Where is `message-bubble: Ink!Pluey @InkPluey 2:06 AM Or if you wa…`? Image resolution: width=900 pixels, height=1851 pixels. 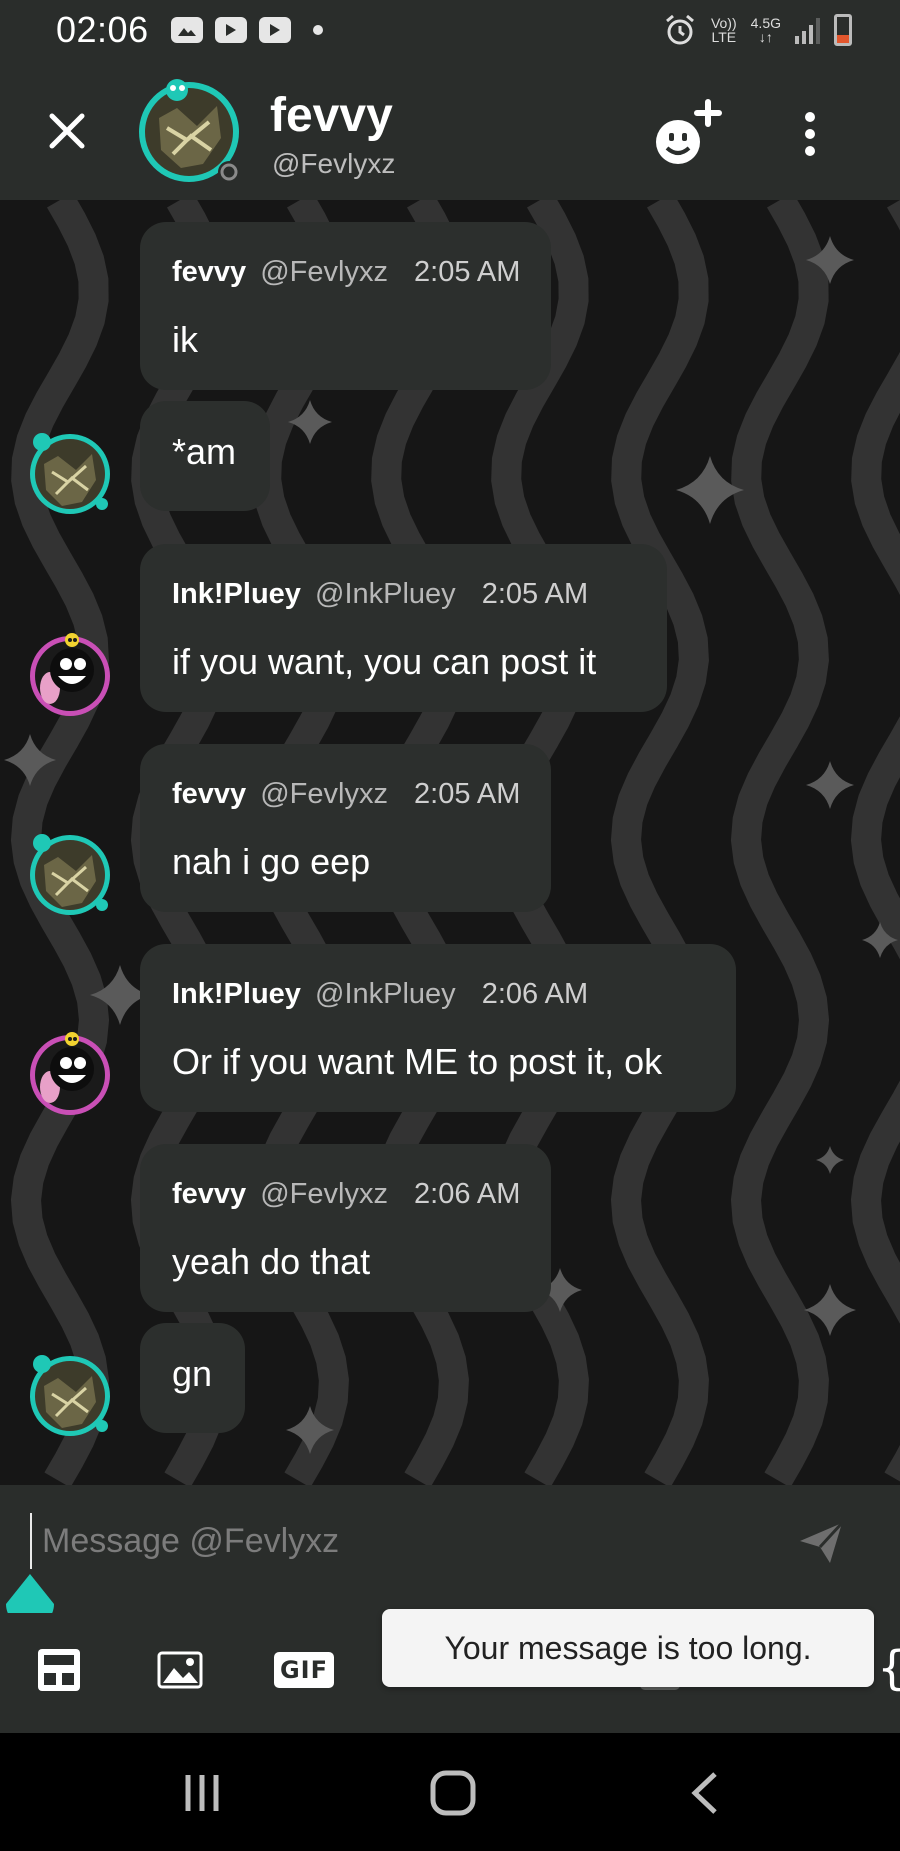
message-bubble: Ink!Pluey @InkPluey 2:06 AM Or if you wa… is located at coordinates (438, 1028).